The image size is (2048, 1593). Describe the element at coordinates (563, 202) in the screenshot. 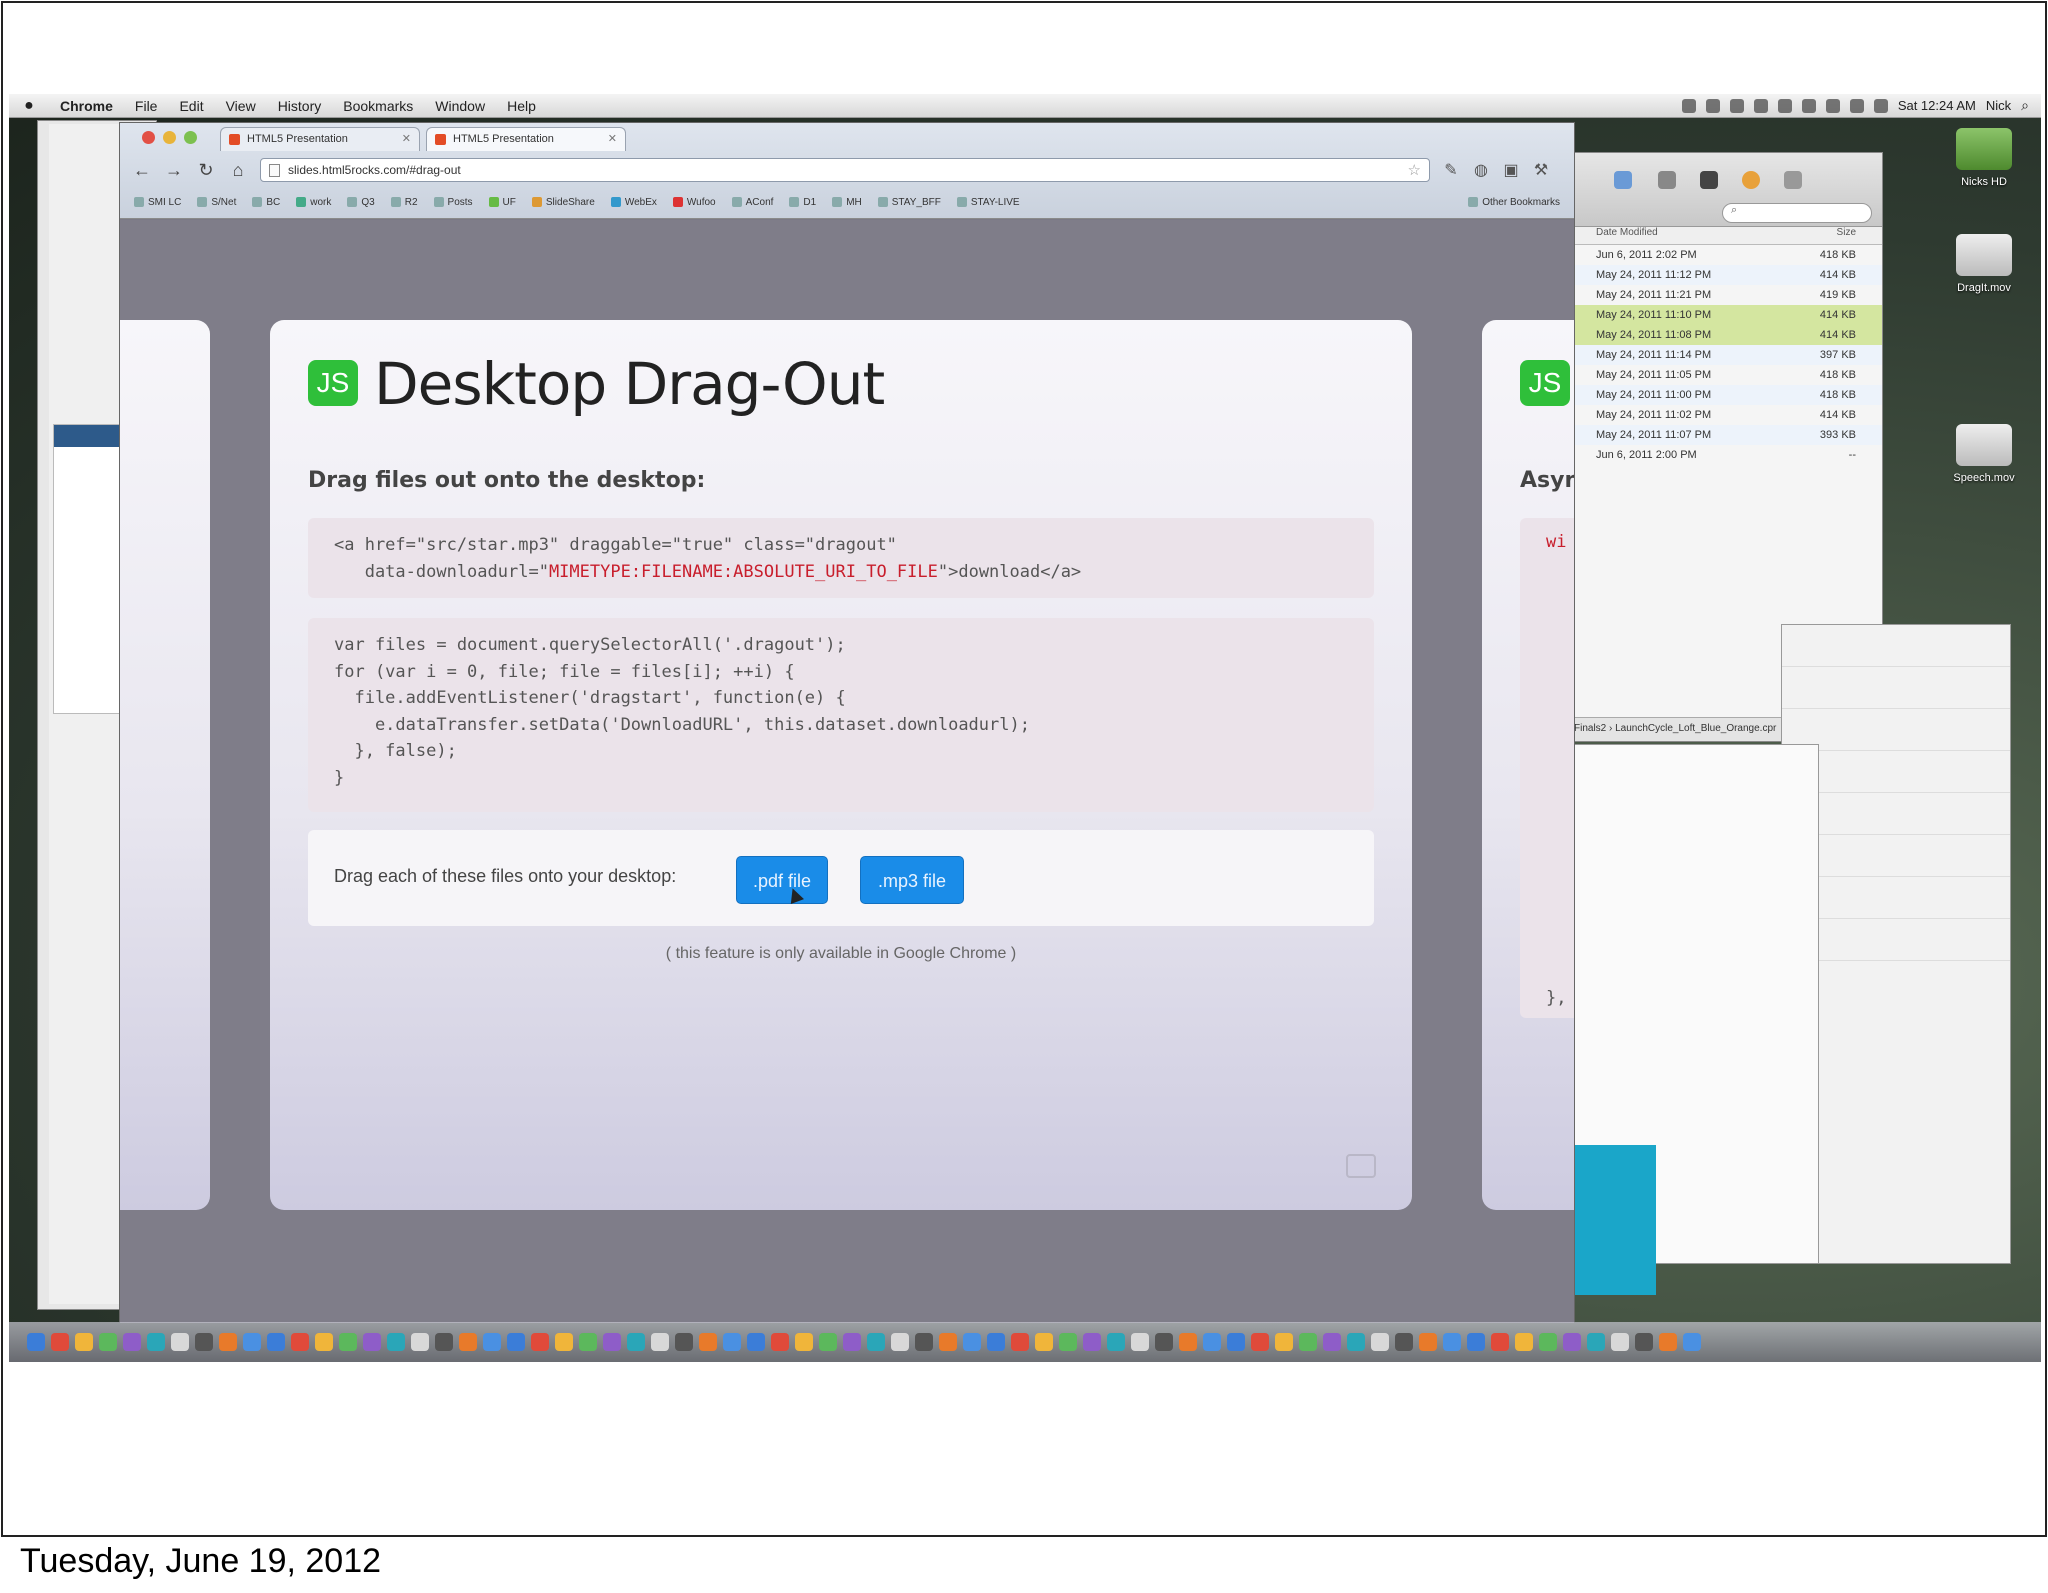

I see `bookmark-item: SlideShare` at that location.